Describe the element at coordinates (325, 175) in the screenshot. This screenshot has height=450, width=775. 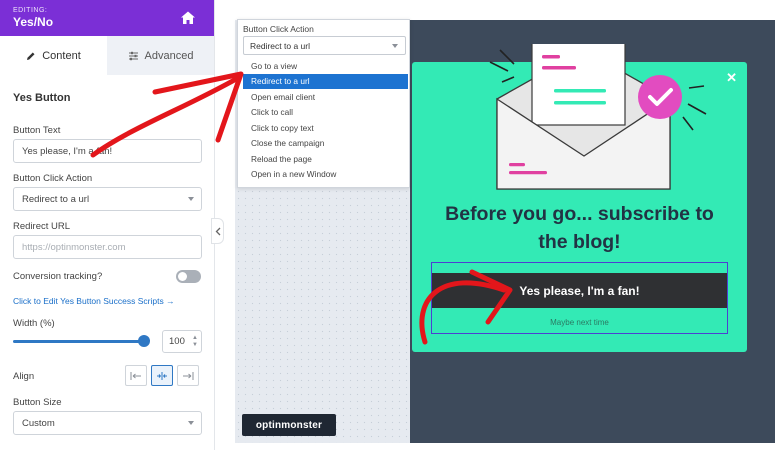
I see `dropdown-option: Open in a new Window` at that location.